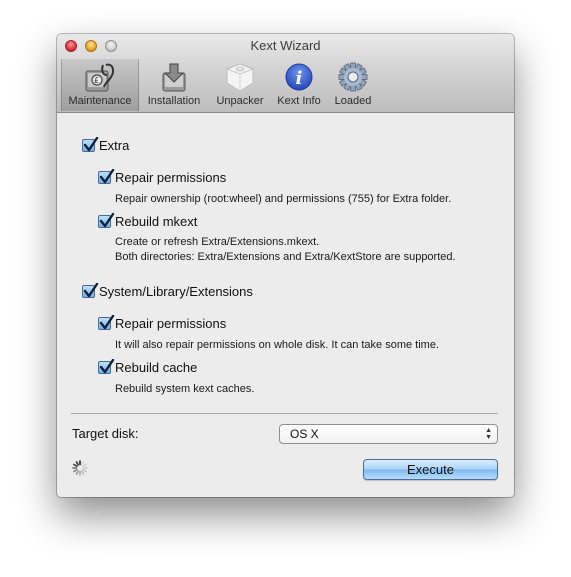 This screenshot has height=577, width=571. I want to click on extra-label: Extra, so click(114, 145).